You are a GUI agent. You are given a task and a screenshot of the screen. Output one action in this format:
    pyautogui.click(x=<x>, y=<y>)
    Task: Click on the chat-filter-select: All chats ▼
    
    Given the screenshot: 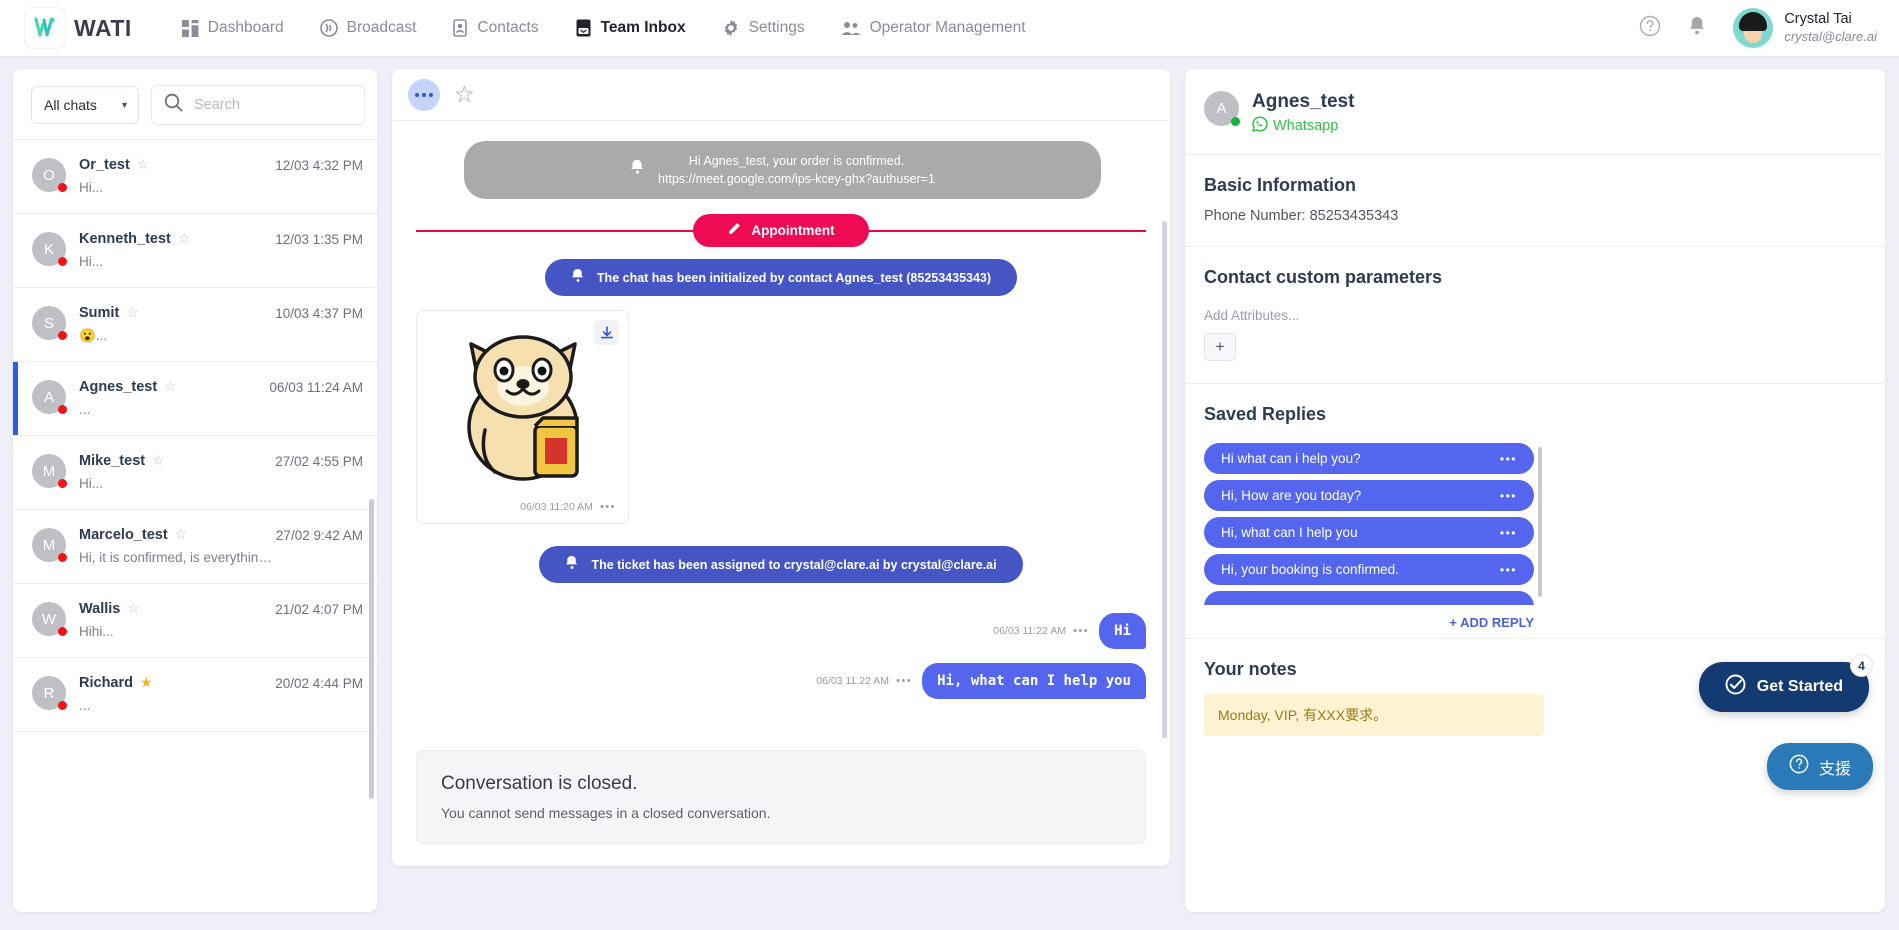 What is the action you would take?
    pyautogui.click(x=85, y=105)
    